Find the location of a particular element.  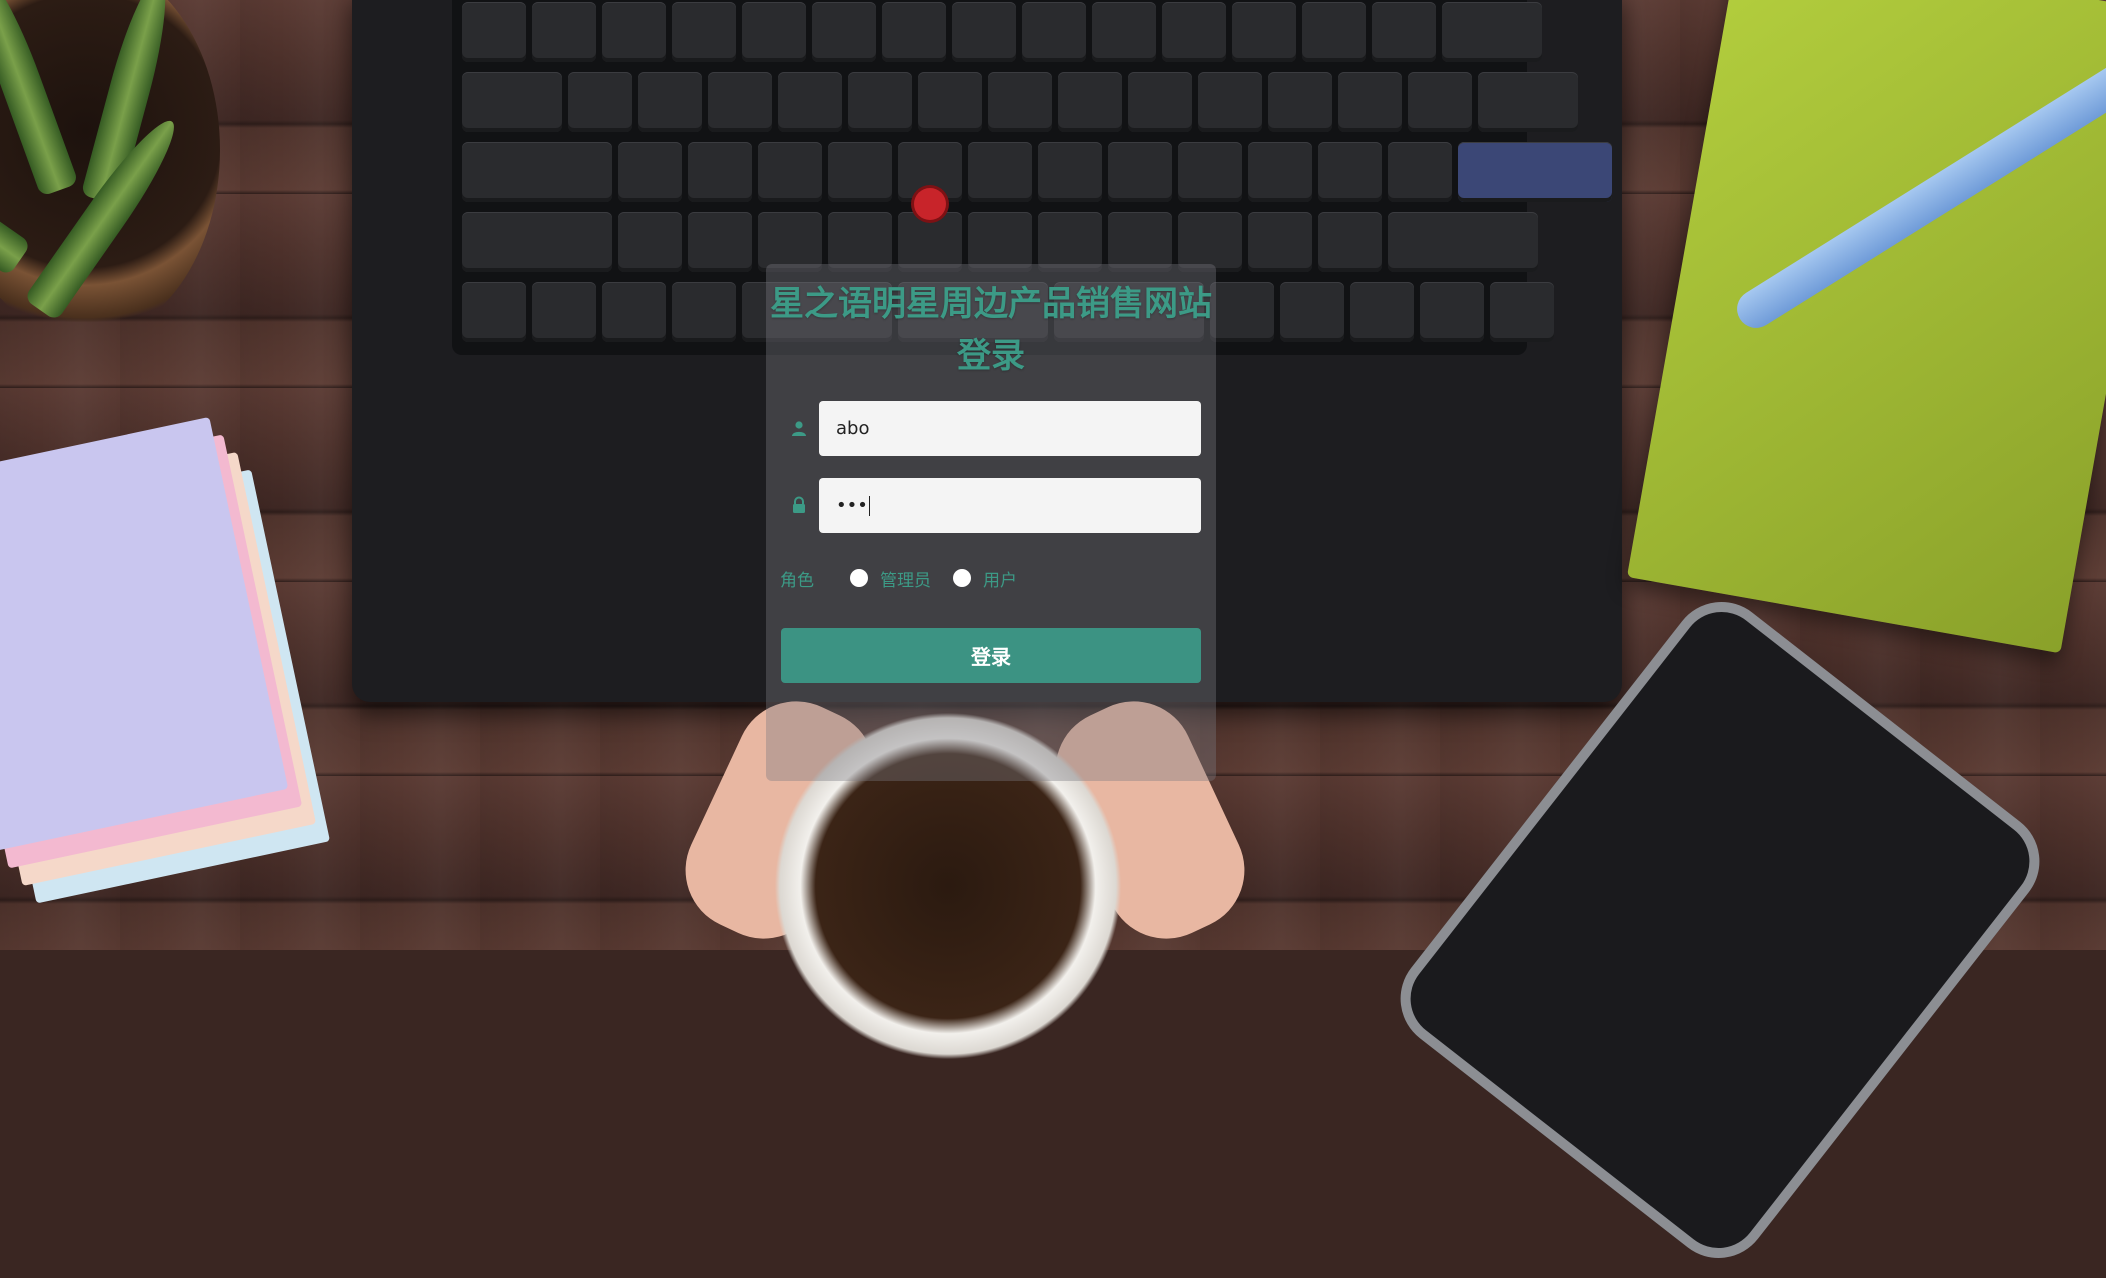

trackpoint is located at coordinates (930, 204).